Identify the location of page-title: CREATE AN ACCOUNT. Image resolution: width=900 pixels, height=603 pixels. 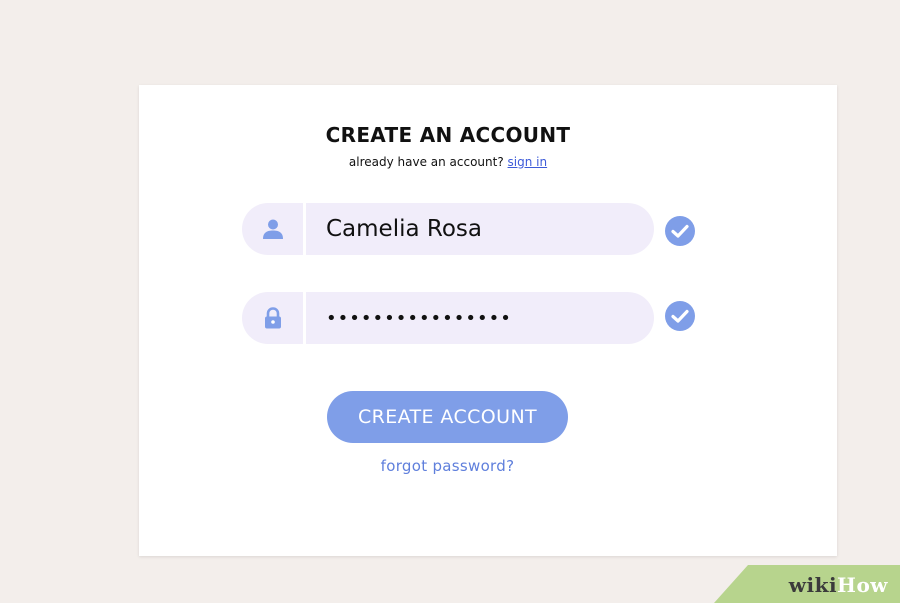
(448, 135).